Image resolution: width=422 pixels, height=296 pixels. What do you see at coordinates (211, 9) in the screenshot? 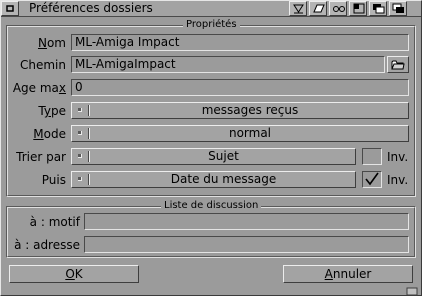
I see `title-bar: Préférences dossiers` at bounding box center [211, 9].